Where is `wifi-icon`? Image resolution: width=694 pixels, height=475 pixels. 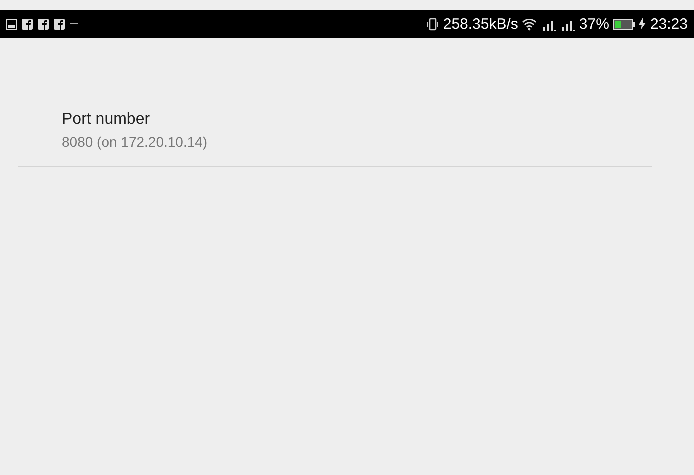
wifi-icon is located at coordinates (530, 24).